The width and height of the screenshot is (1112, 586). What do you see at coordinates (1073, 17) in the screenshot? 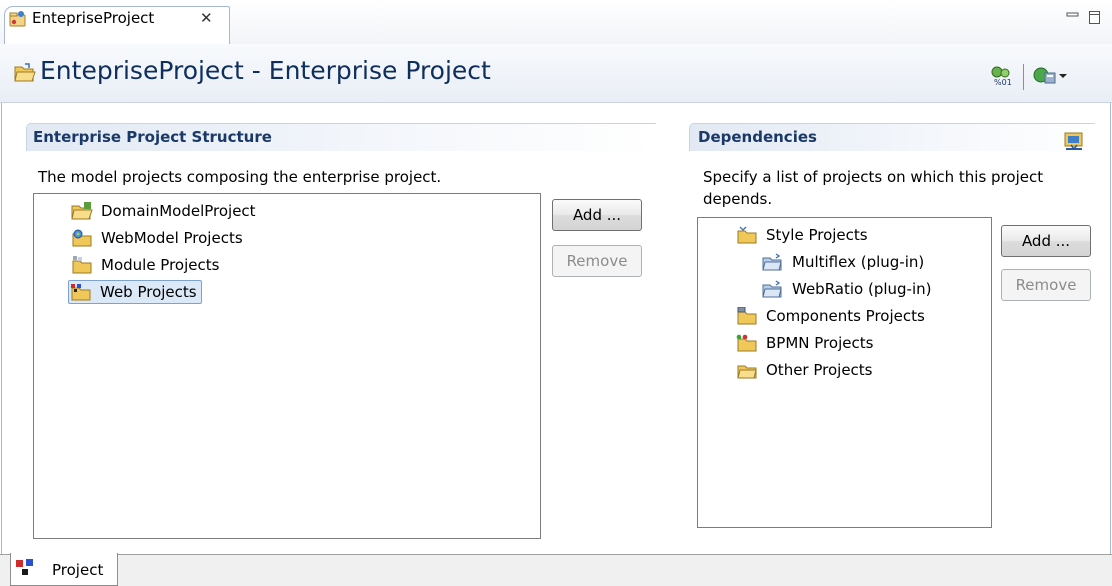
I see `minimize-icon` at bounding box center [1073, 17].